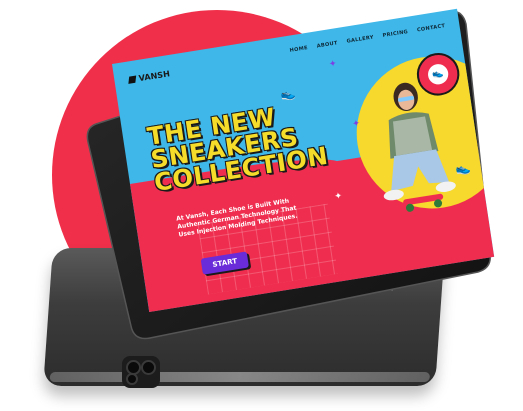  I want to click on nav-about: ABOUT, so click(327, 44).